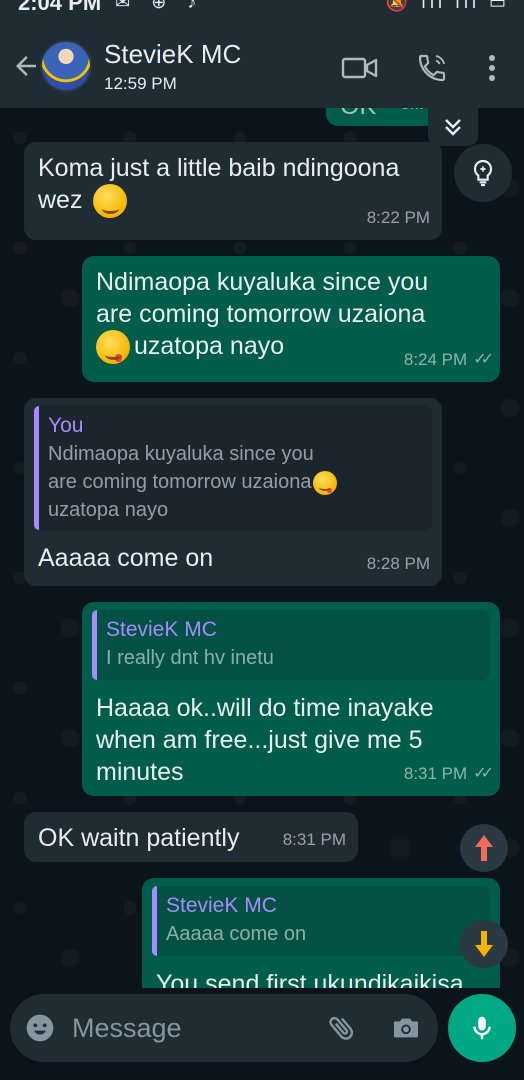  I want to click on lightbulb-icon, so click(483, 173).